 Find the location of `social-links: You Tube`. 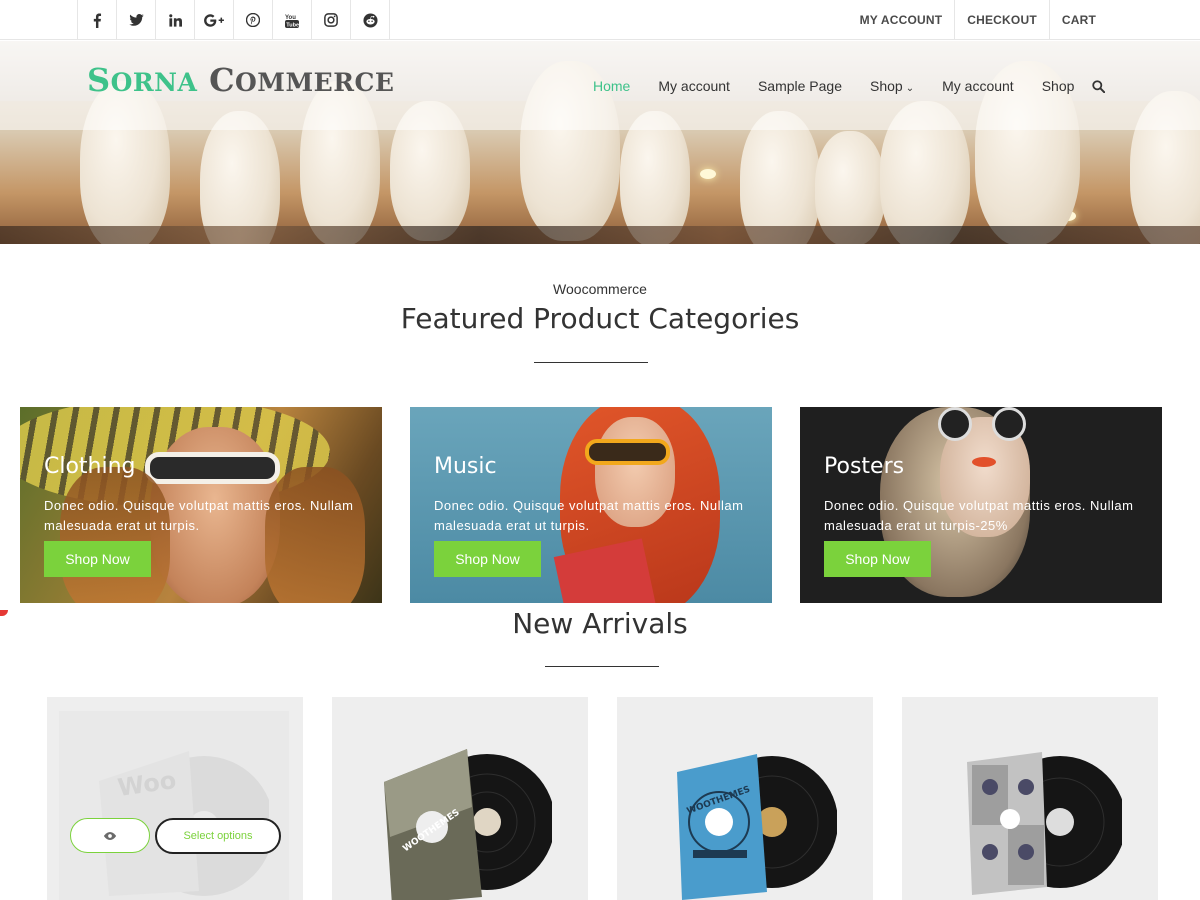

social-links: You Tube is located at coordinates (233, 20).